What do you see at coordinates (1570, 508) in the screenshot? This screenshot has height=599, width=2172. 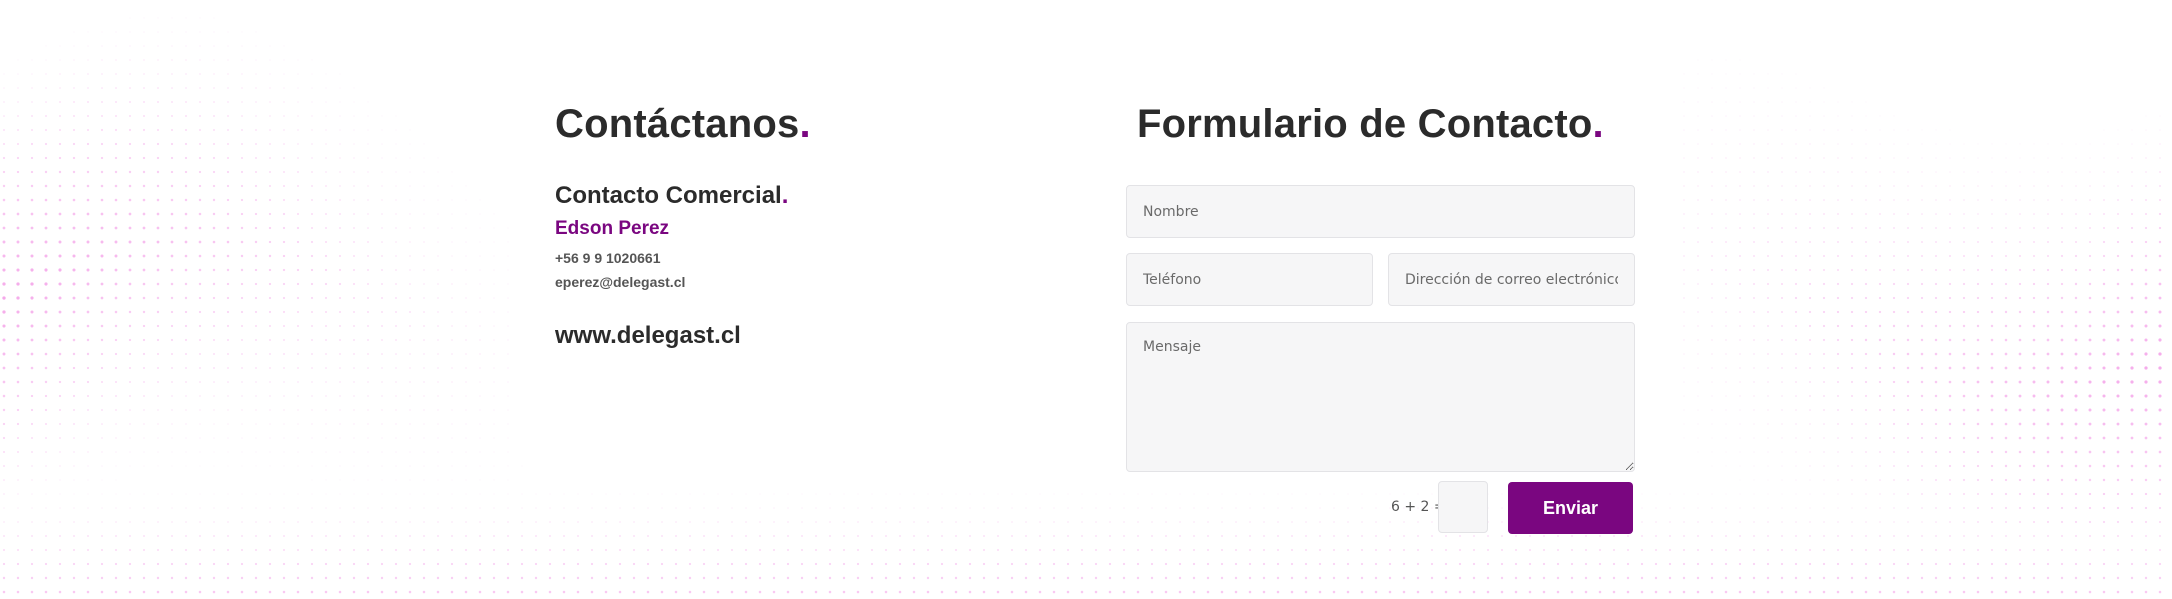 I see `submit-button: Enviar` at bounding box center [1570, 508].